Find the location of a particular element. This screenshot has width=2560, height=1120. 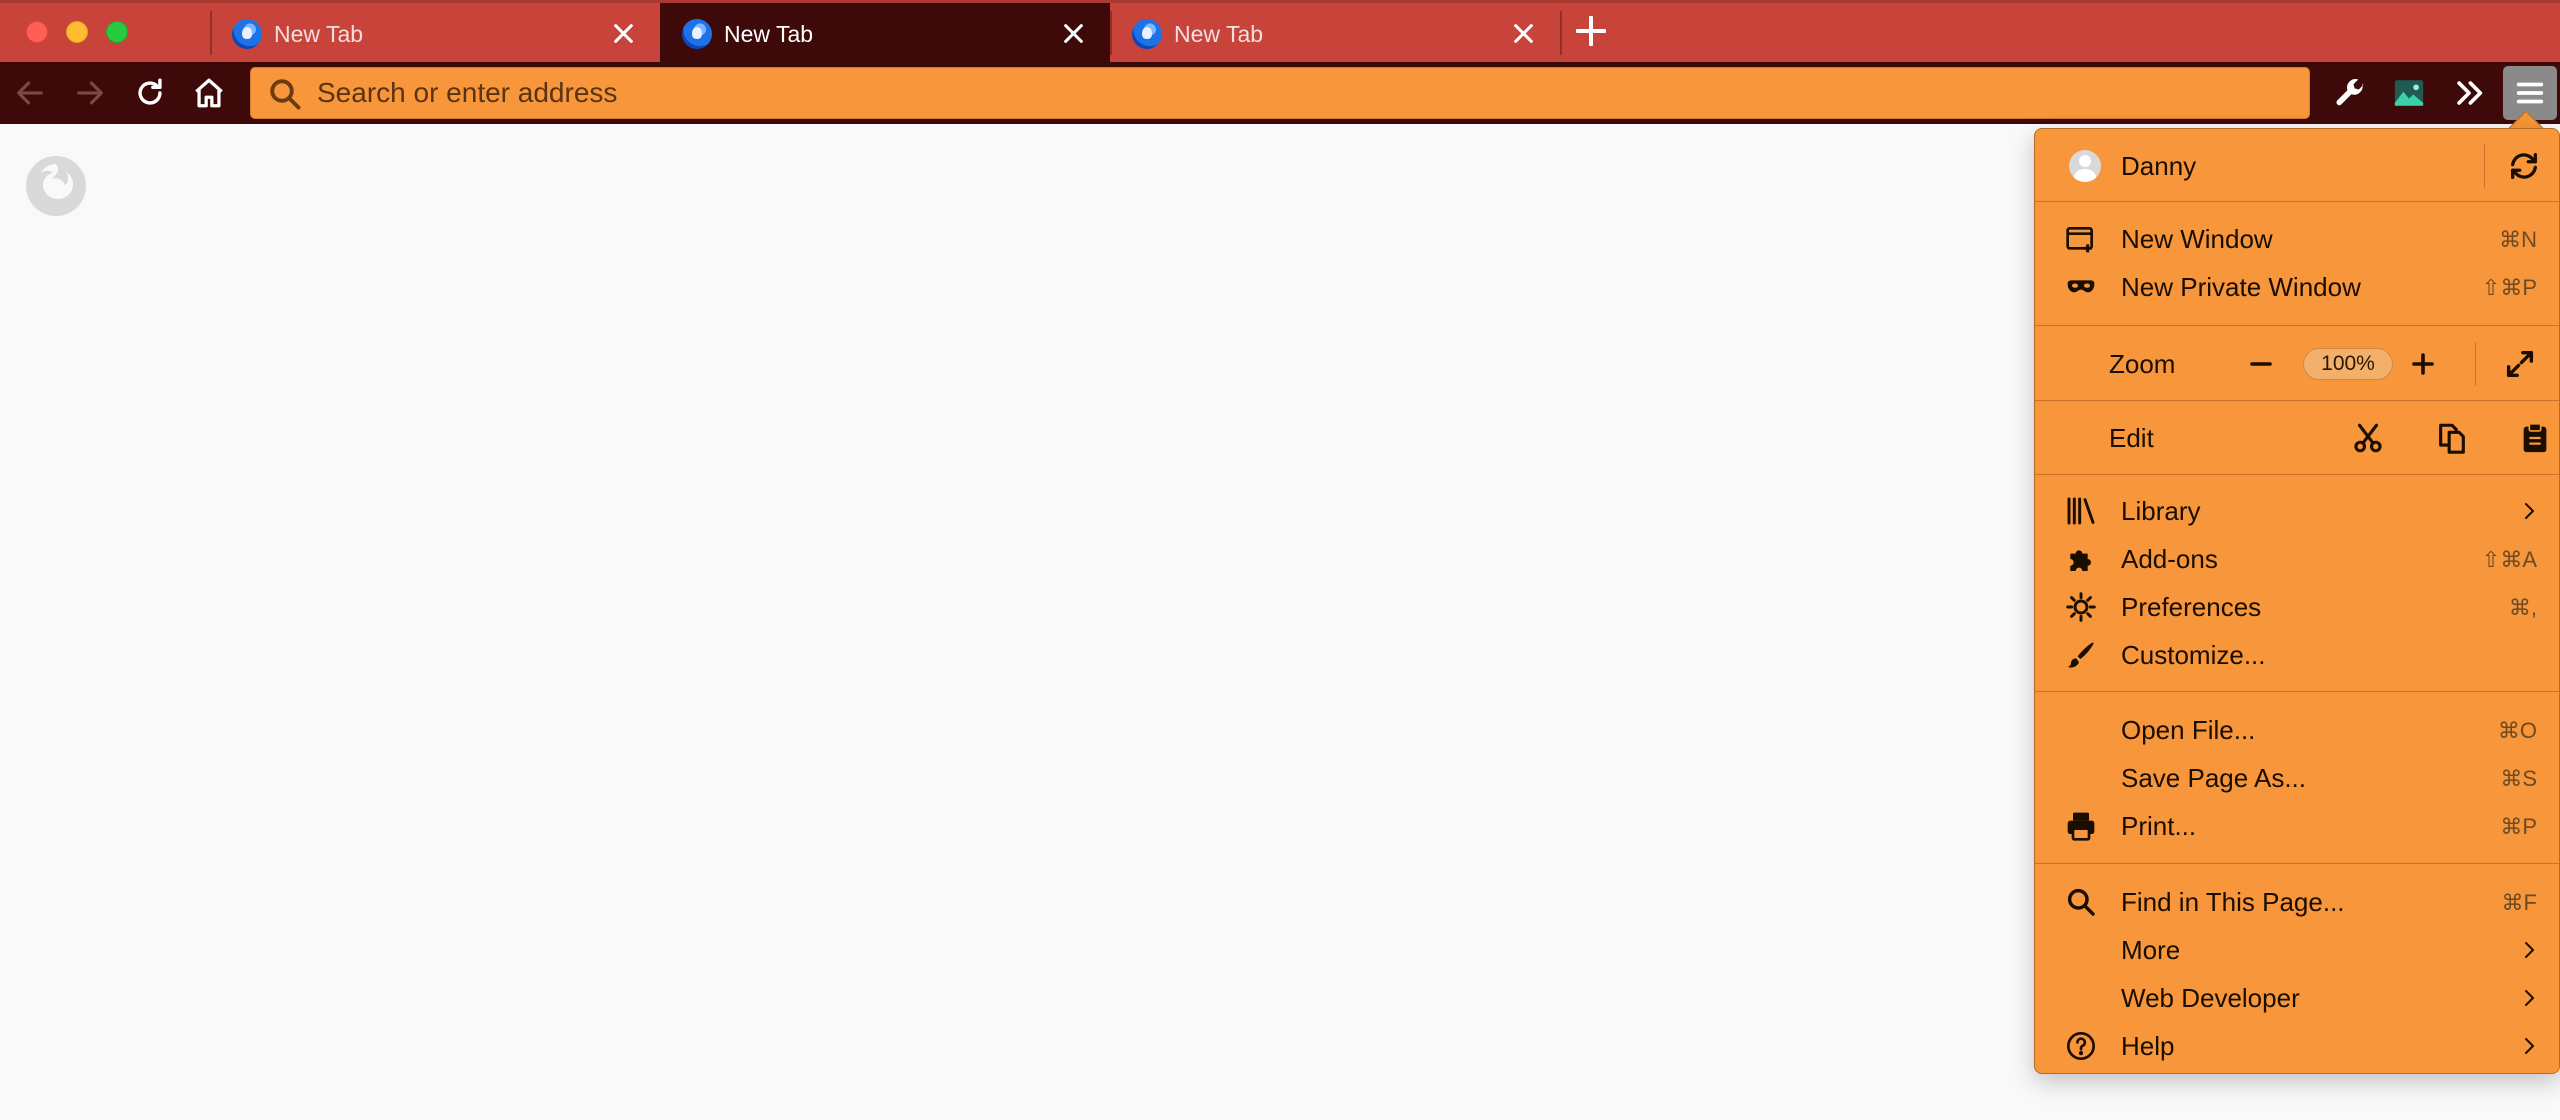

zoom-window-button is located at coordinates (117, 32).